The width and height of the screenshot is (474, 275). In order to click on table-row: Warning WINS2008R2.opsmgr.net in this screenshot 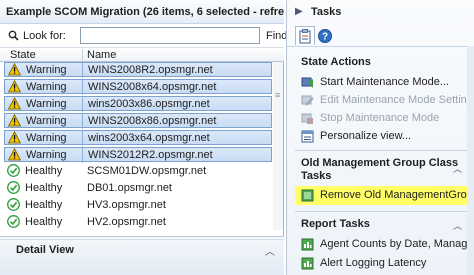, I will do `click(138, 70)`.